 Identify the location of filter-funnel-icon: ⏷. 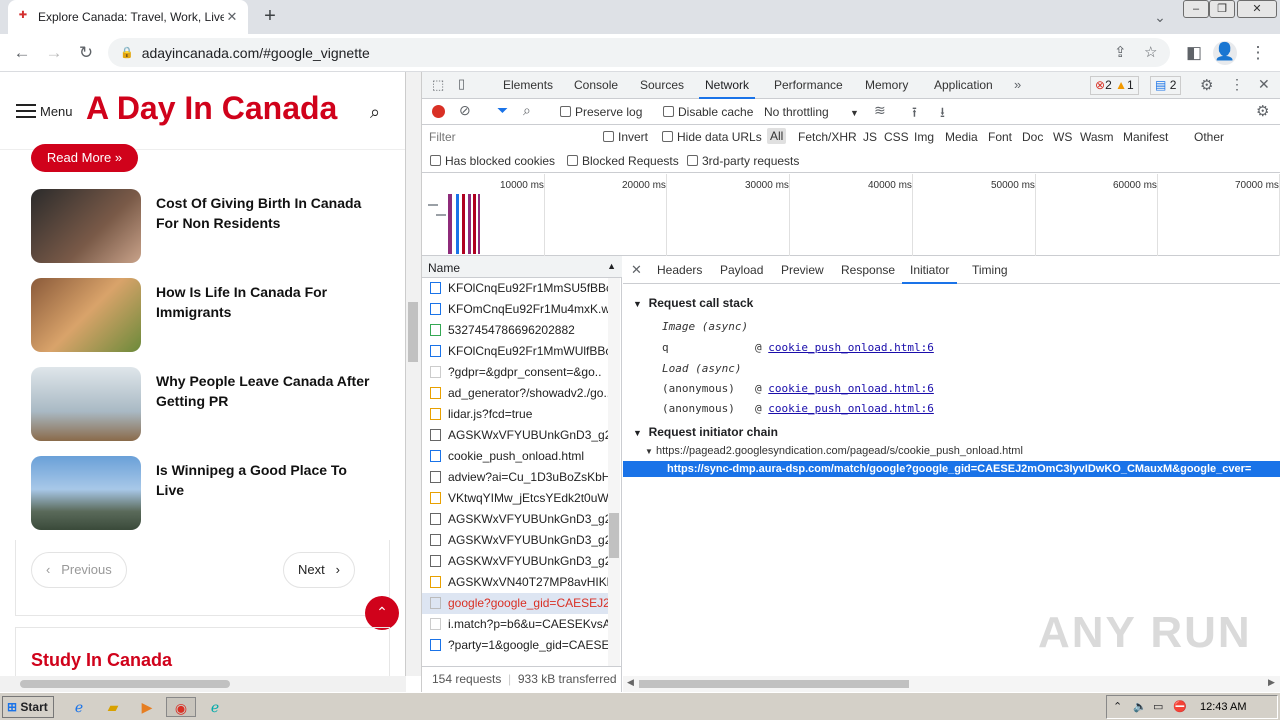
(502, 110).